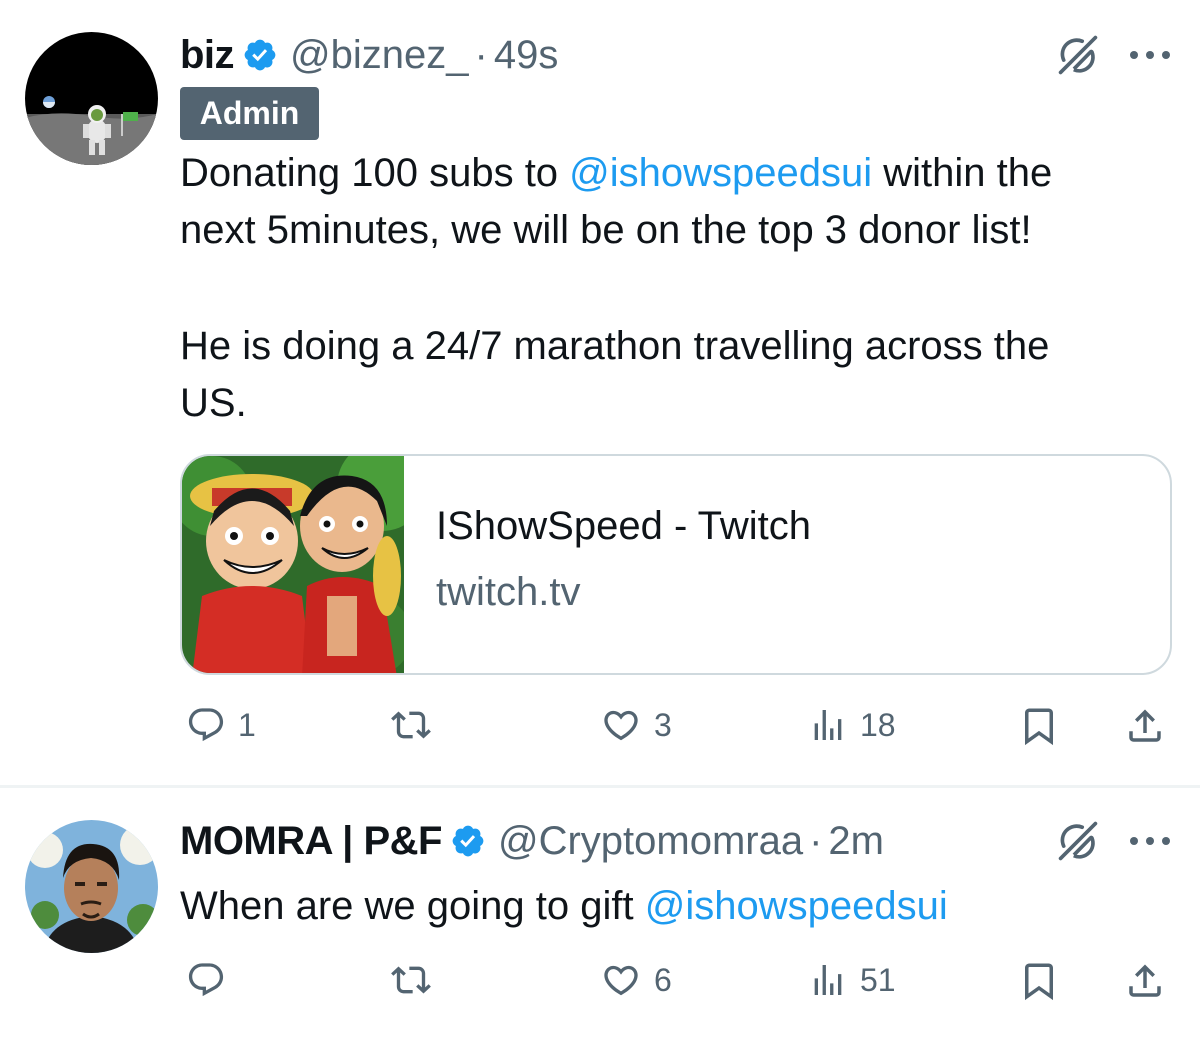  I want to click on views-count: 51, so click(878, 979).